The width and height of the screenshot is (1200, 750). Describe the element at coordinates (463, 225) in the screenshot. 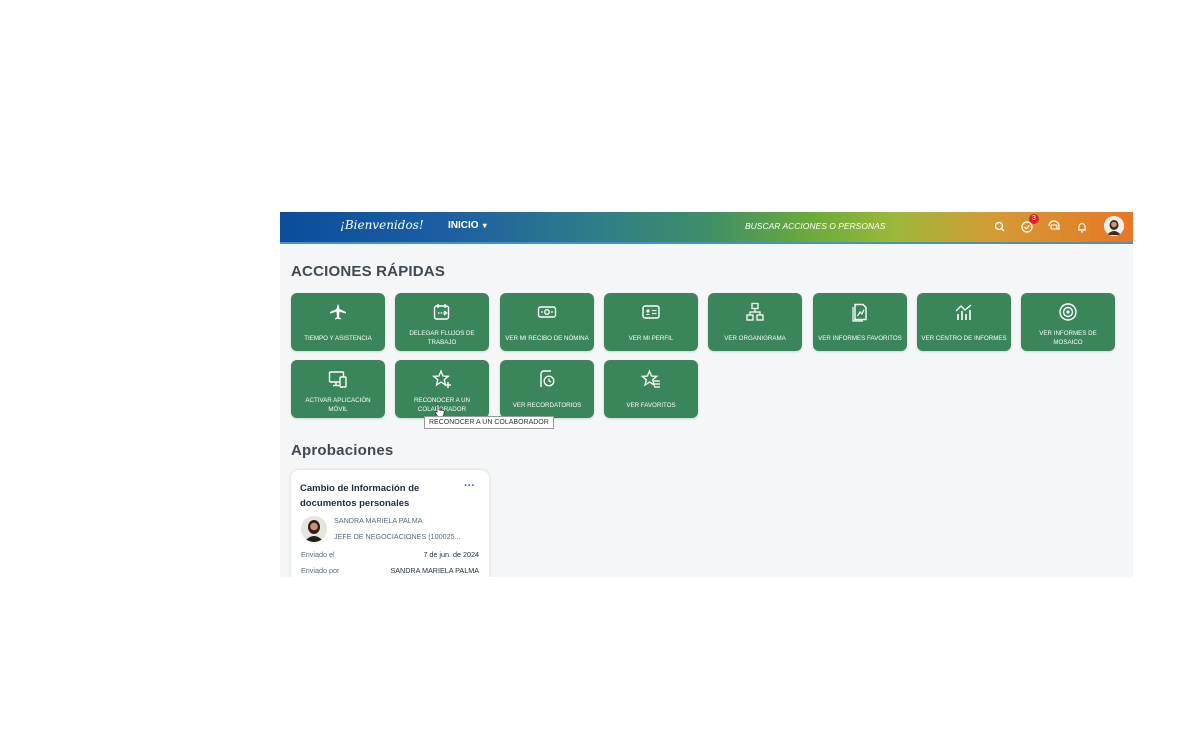

I see `home-menu-label: INICIO` at that location.